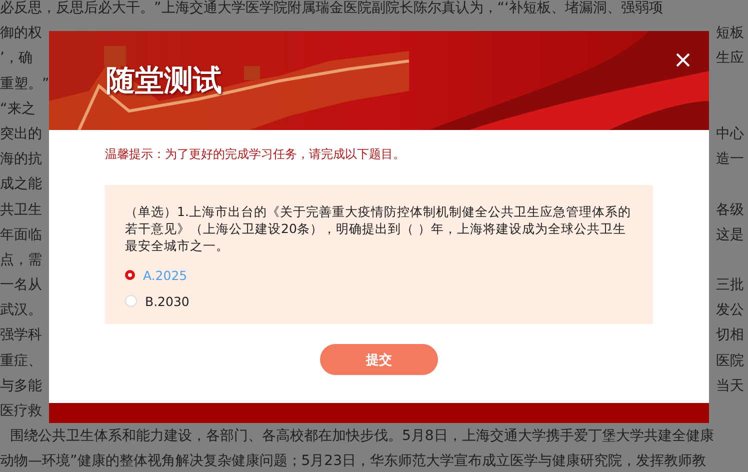  Describe the element at coordinates (730, 34) in the screenshot. I see `article-text: 短板` at that location.